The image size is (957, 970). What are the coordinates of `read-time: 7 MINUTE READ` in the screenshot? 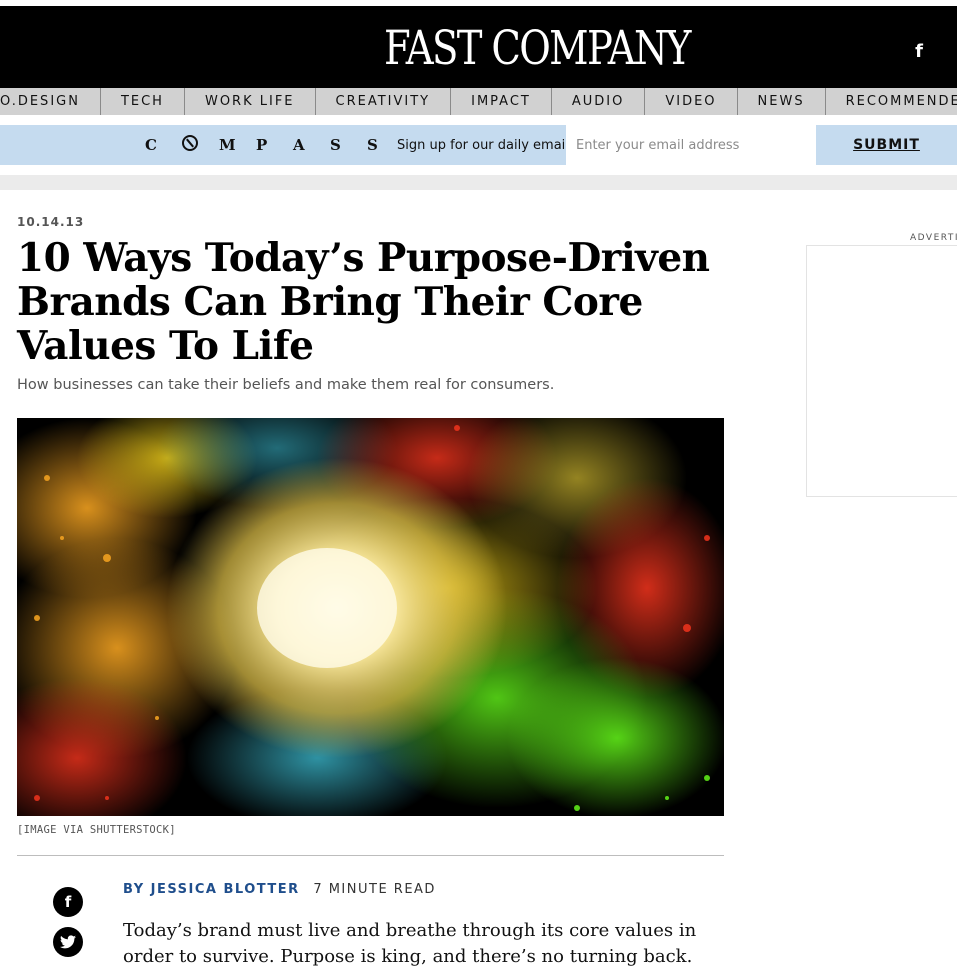 It's located at (374, 889).